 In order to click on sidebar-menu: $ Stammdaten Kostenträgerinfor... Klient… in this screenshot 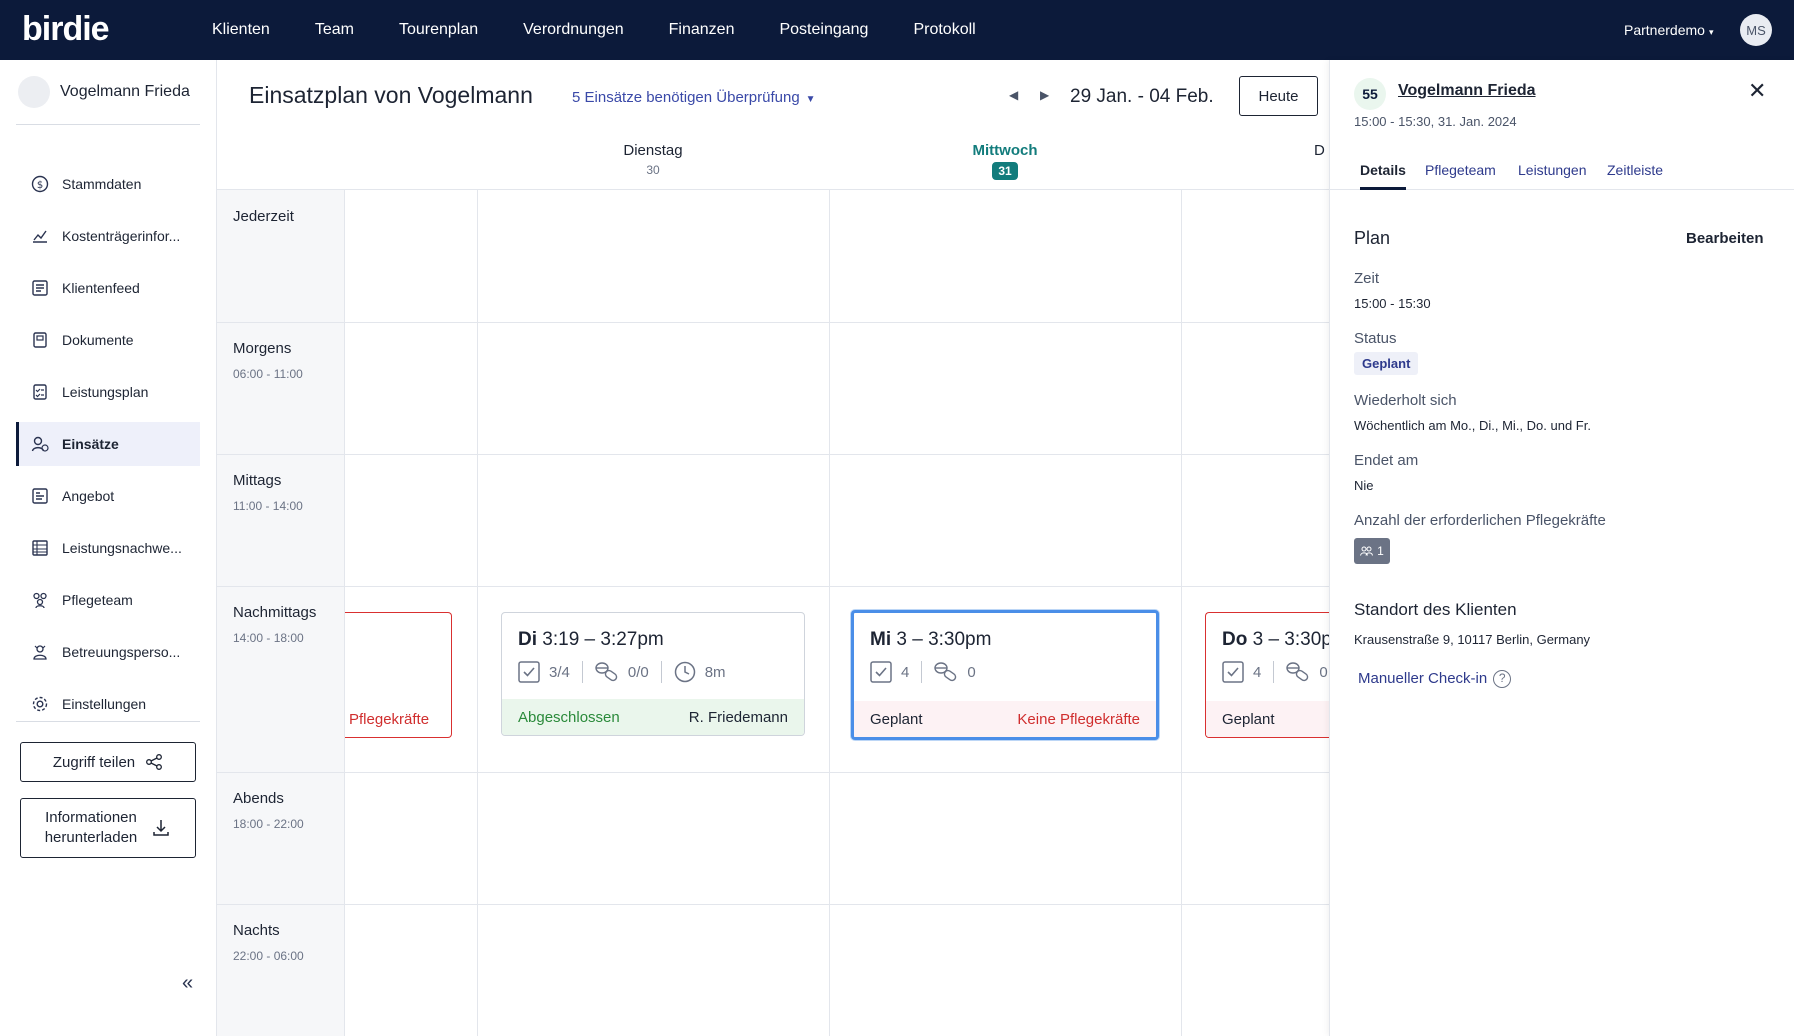, I will do `click(108, 448)`.